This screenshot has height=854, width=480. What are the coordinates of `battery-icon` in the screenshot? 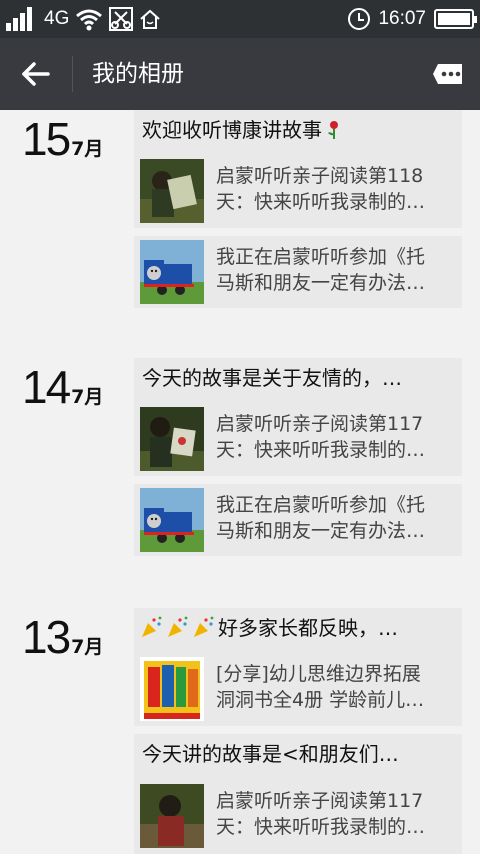 It's located at (455, 19).